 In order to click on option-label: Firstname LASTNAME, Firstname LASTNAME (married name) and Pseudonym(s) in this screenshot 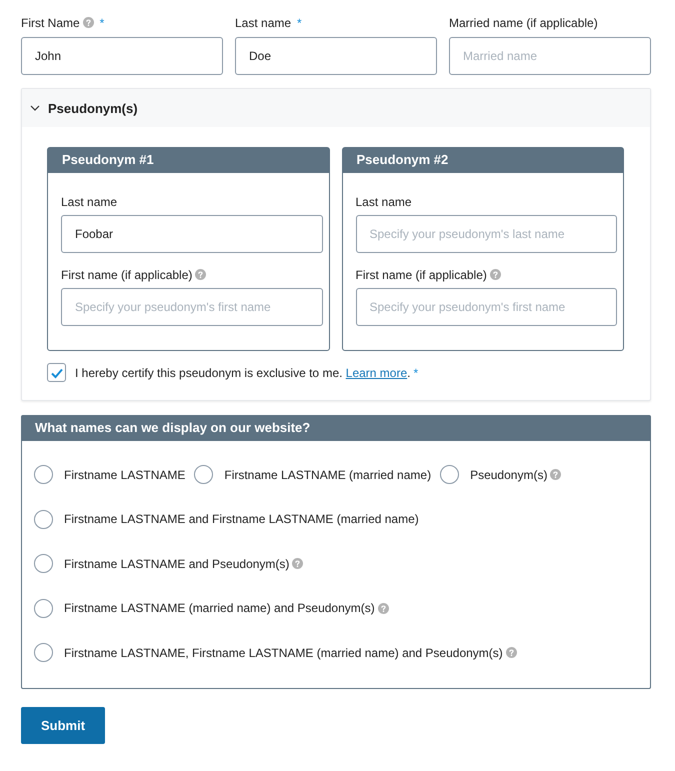, I will do `click(283, 653)`.